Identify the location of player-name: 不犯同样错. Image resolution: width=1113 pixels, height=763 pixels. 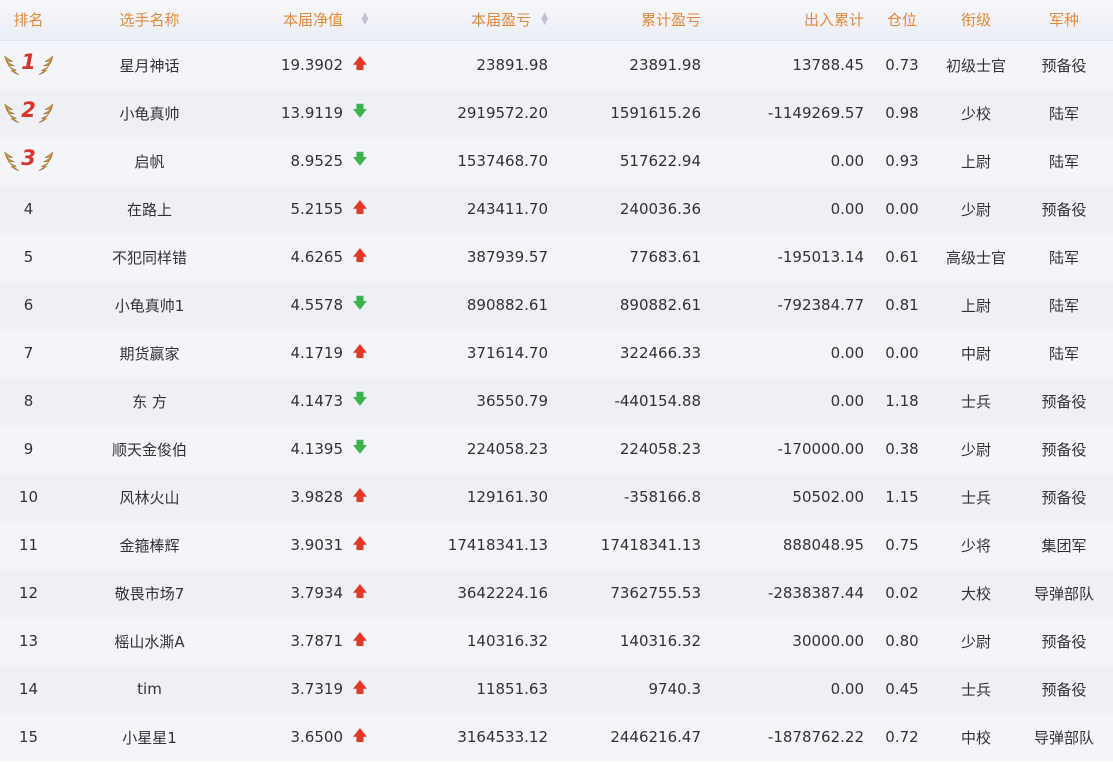
(149, 257).